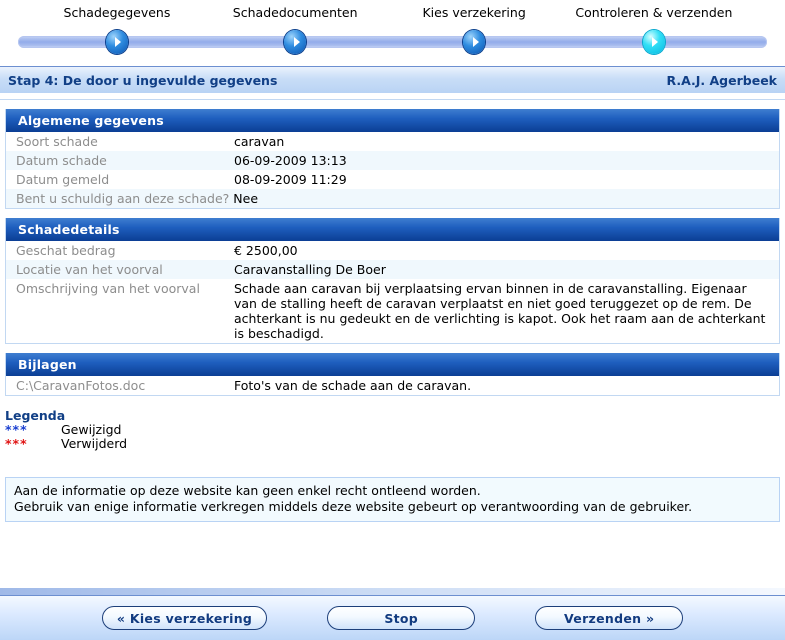  Describe the element at coordinates (94, 443) in the screenshot. I see `legenda-label: Verwijderd` at that location.